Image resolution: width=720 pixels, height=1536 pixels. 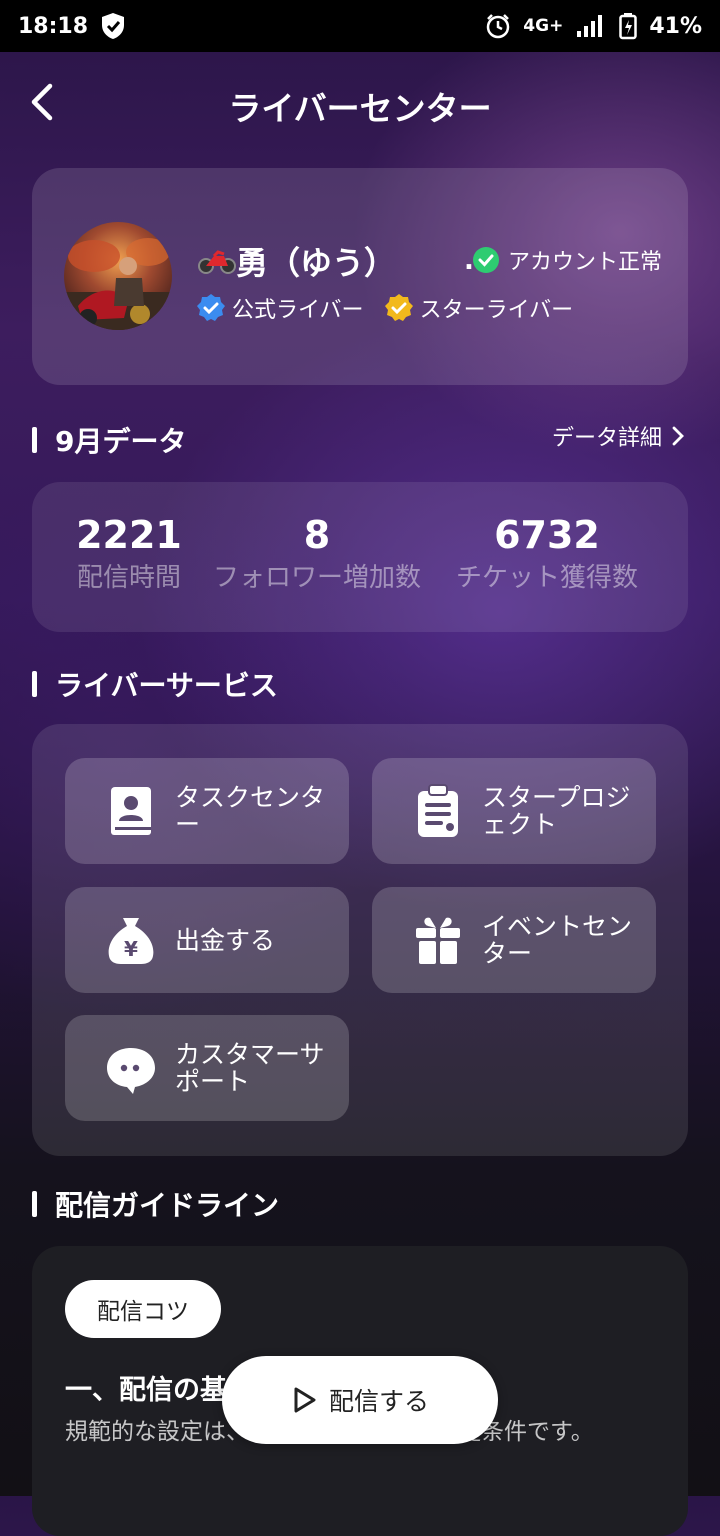 What do you see at coordinates (628, 26) in the screenshot?
I see `battery-icon` at bounding box center [628, 26].